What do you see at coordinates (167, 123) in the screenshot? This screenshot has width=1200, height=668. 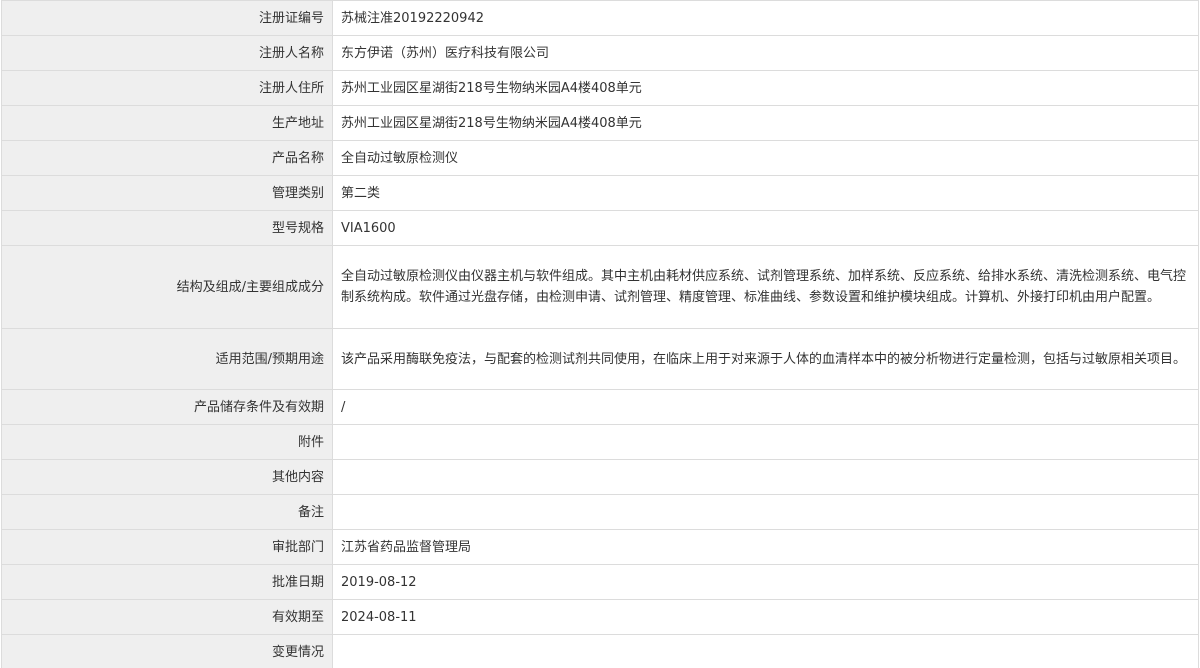 I see `field-label-production-address: 生产地址` at bounding box center [167, 123].